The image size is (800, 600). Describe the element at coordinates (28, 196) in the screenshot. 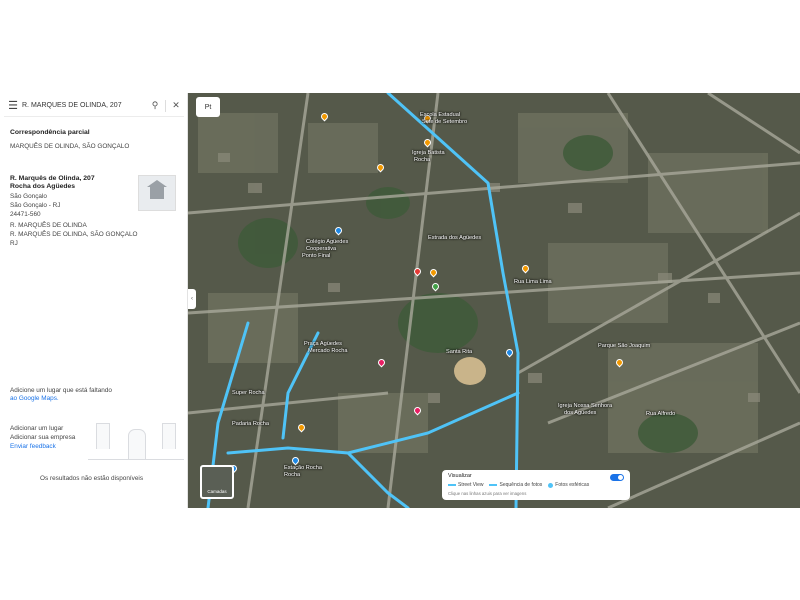

I see `result-line: São Gonçalo` at that location.